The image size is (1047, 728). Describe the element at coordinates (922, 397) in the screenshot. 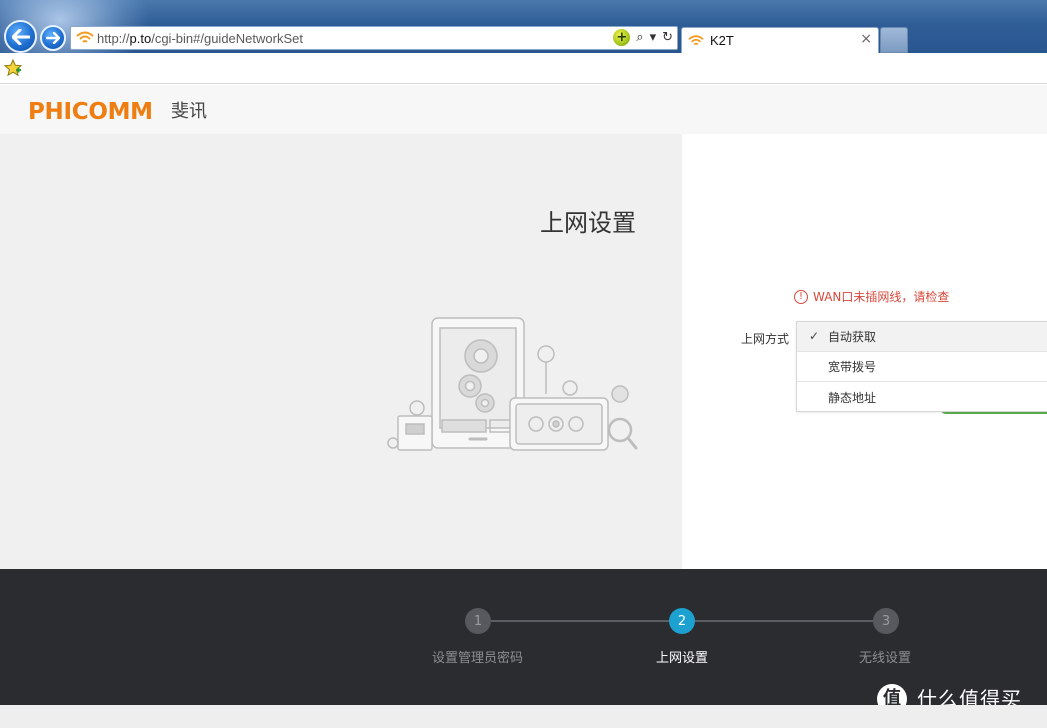

I see `option-static: 静态地址` at that location.